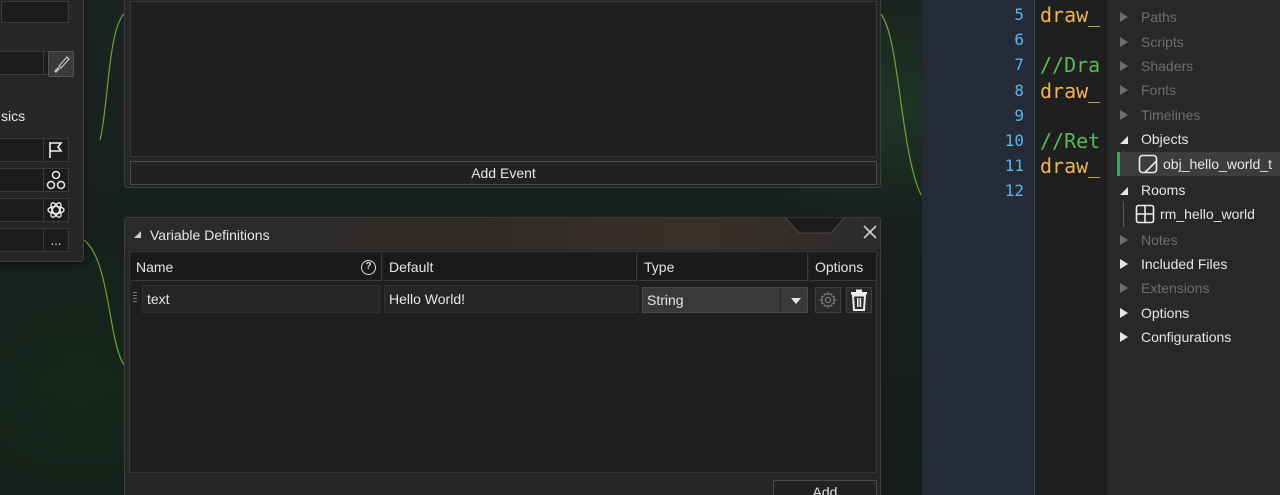 This screenshot has height=495, width=1280. Describe the element at coordinates (1070, 141) in the screenshot. I see `code-line: //Ret` at that location.